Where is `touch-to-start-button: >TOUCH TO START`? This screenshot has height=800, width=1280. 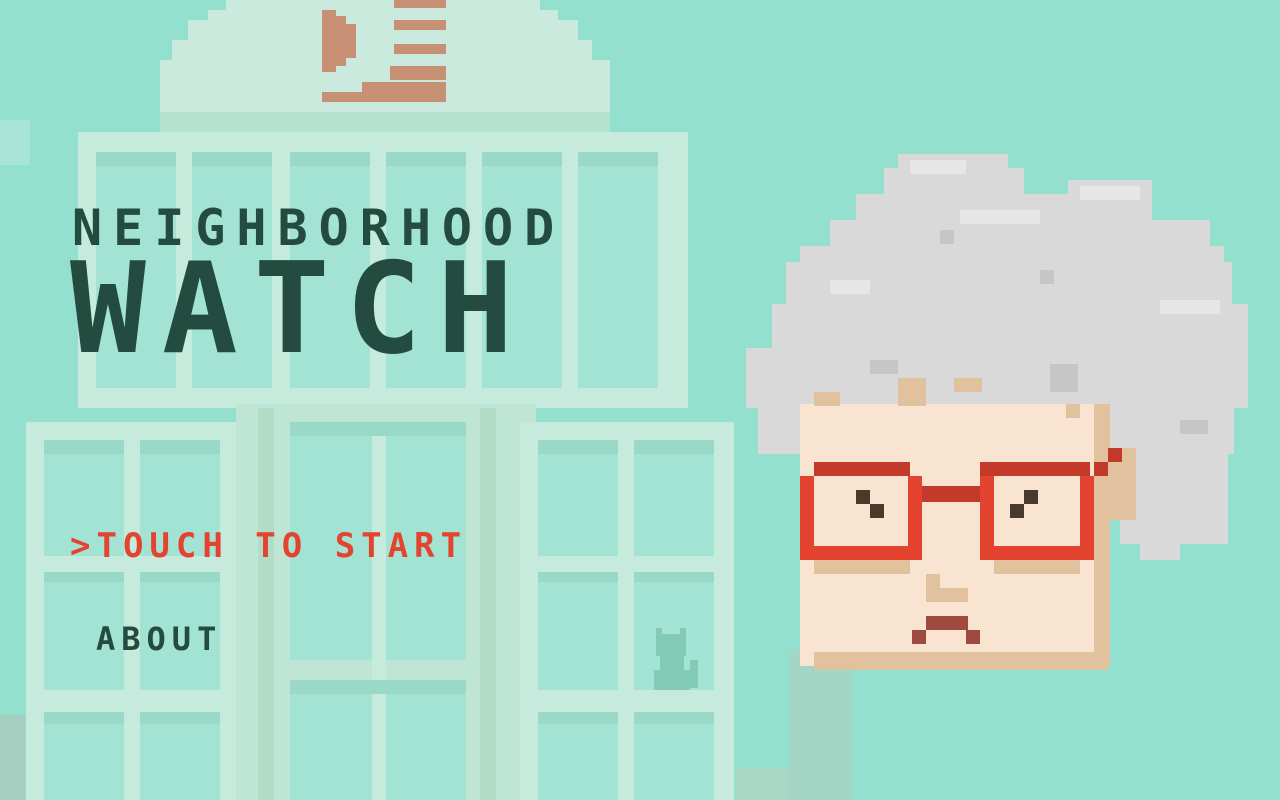
touch-to-start-button: >TOUCH TO START is located at coordinates (268, 546).